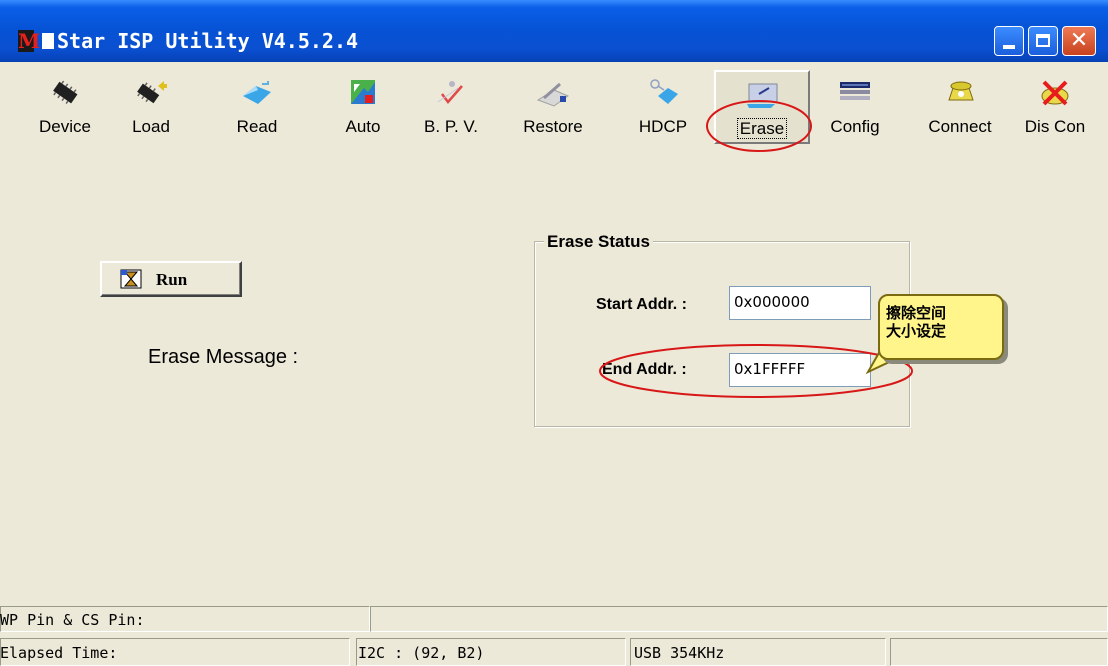 The image size is (1108, 666). What do you see at coordinates (679, 653) in the screenshot?
I see `usb-status: USB 354KHz` at bounding box center [679, 653].